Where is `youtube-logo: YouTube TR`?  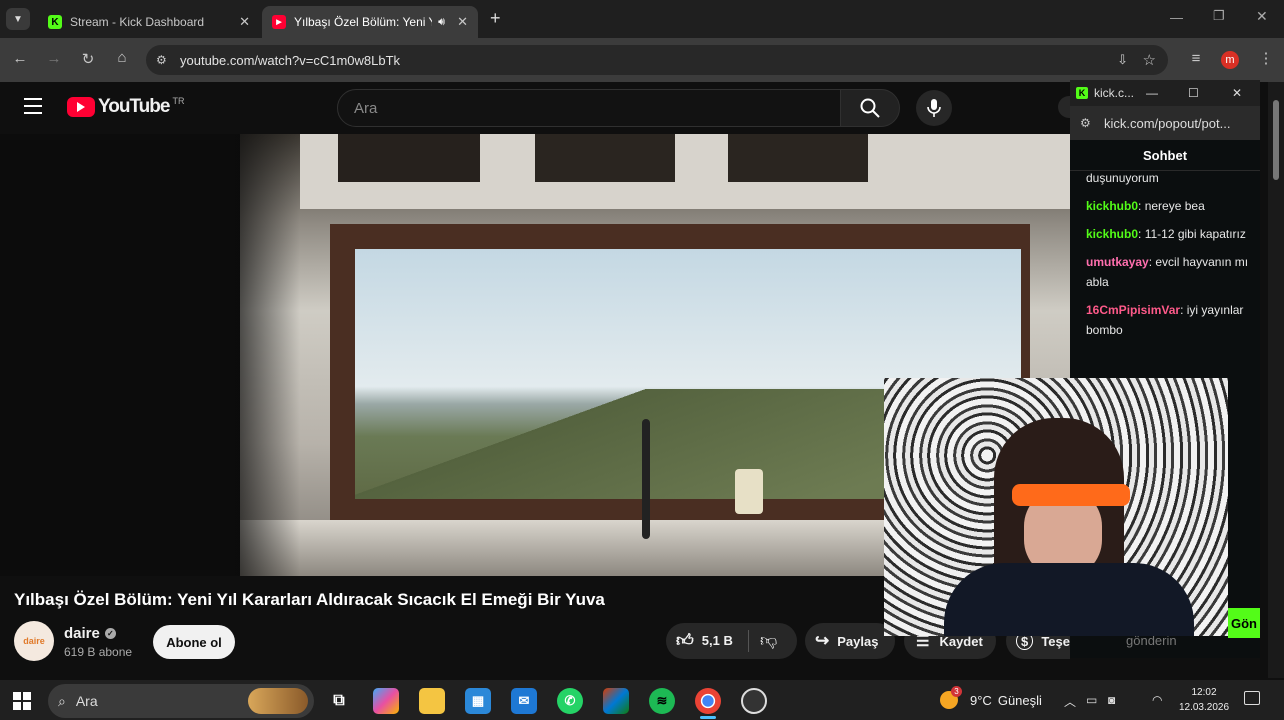
youtube-logo: YouTube TR is located at coordinates (125, 107).